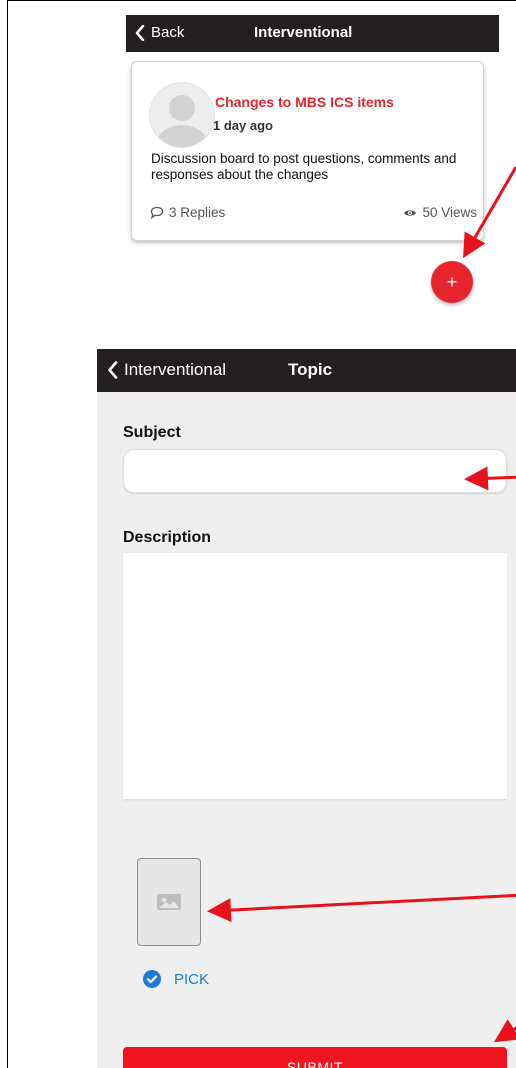 This screenshot has height=1068, width=516. I want to click on views-label: 50 Views, so click(449, 212).